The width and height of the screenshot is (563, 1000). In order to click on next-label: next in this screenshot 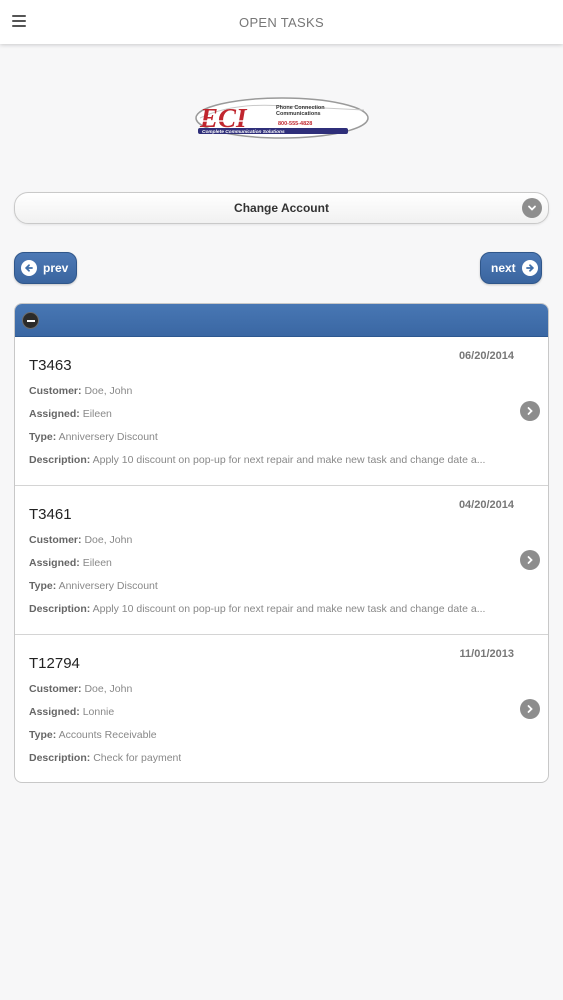, I will do `click(503, 268)`.